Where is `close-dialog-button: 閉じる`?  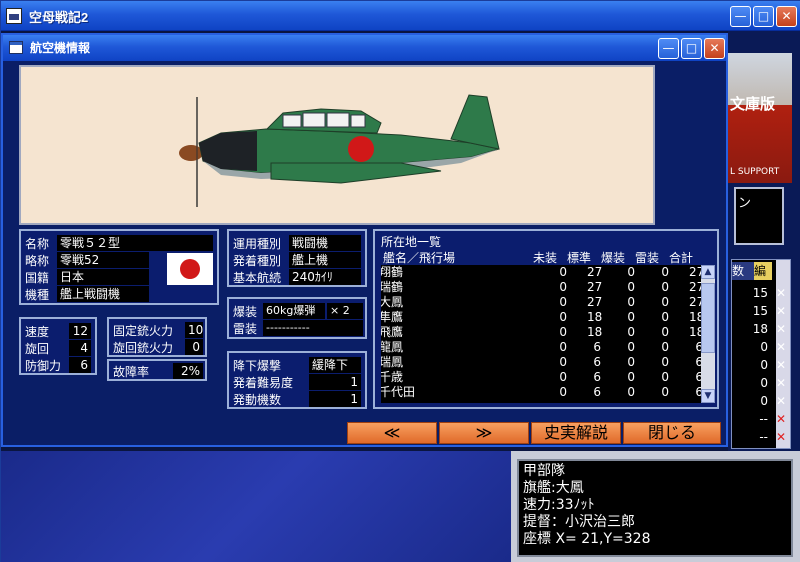
close-dialog-button: 閉じる is located at coordinates (672, 433).